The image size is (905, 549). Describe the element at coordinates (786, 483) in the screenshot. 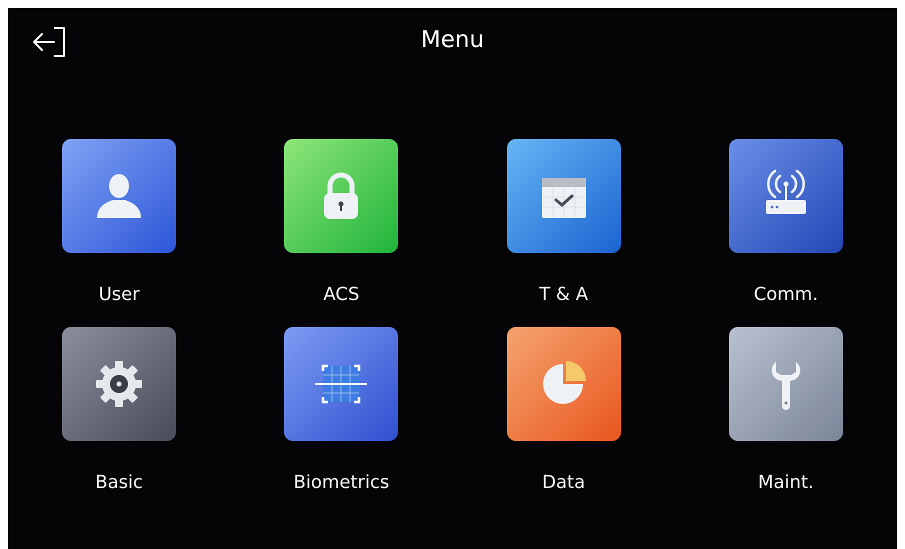

I see `menu-label: Maint.` at that location.